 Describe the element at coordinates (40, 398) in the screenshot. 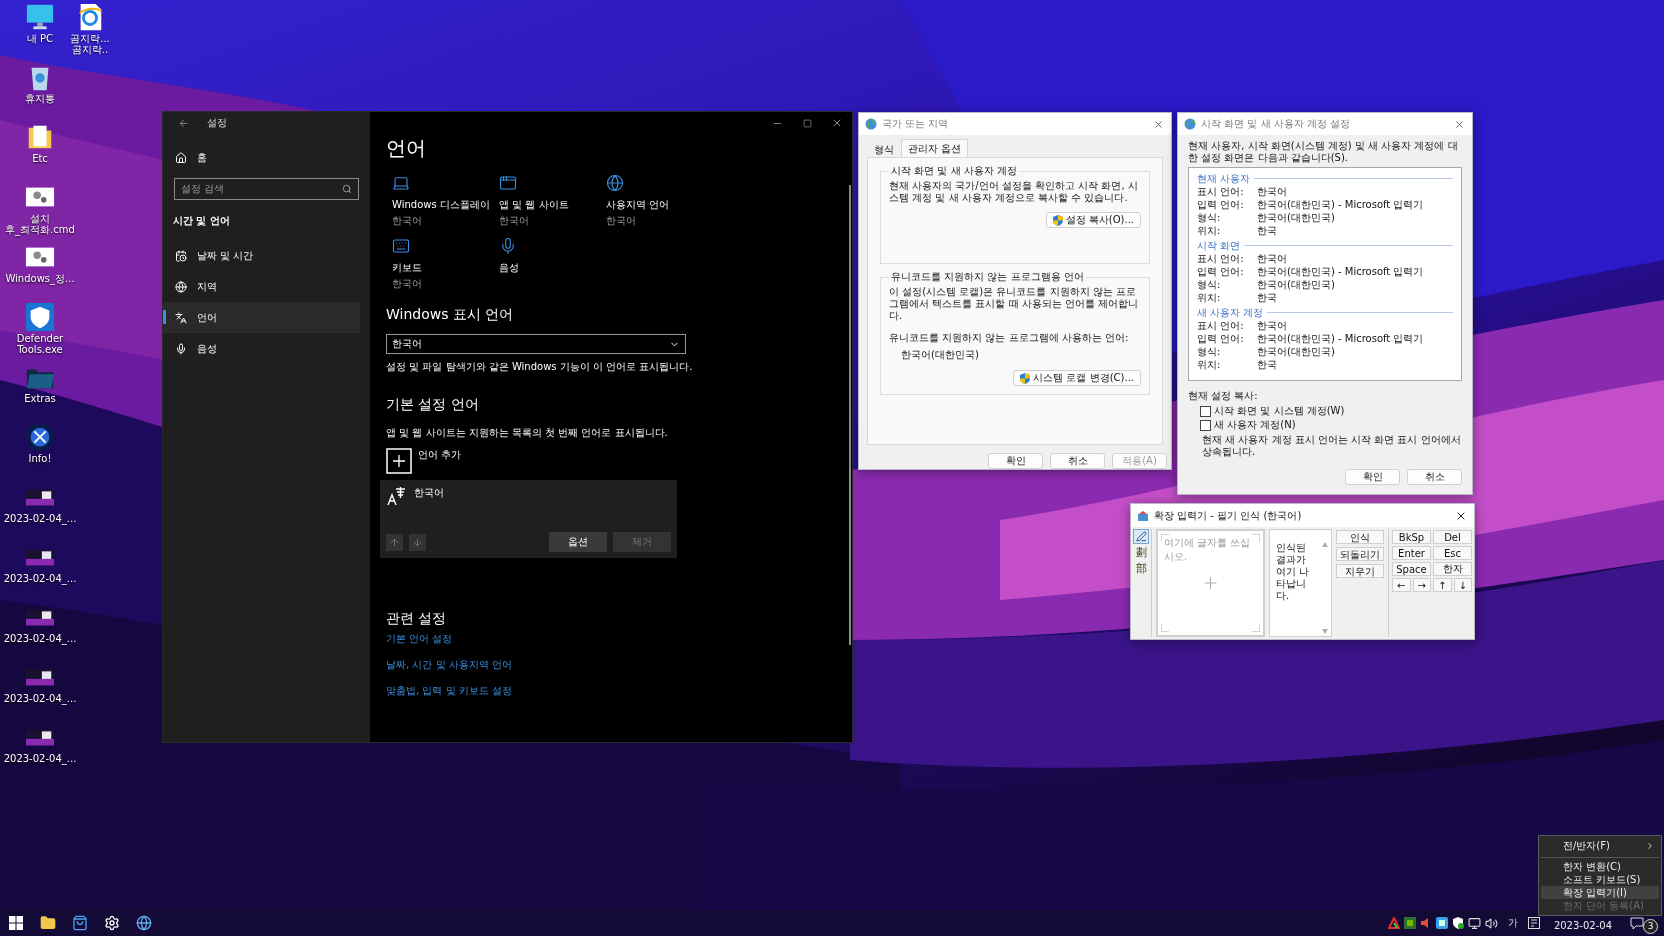

I see `icon-label: Extras` at that location.